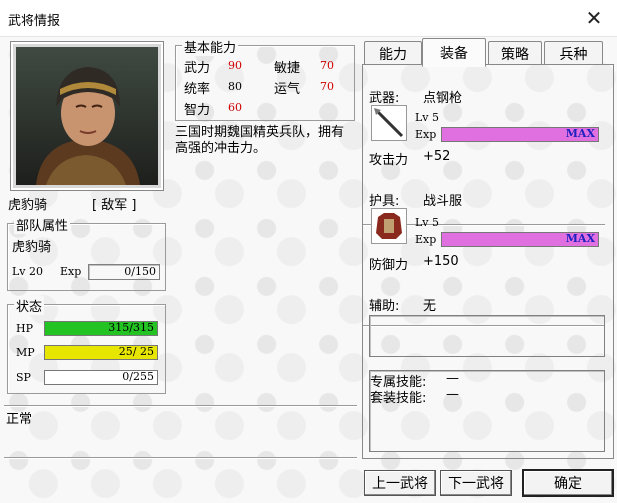  I want to click on status-group: 状态 HP 315/315 MP 25/ 25 SP 0/255, so click(86, 345).